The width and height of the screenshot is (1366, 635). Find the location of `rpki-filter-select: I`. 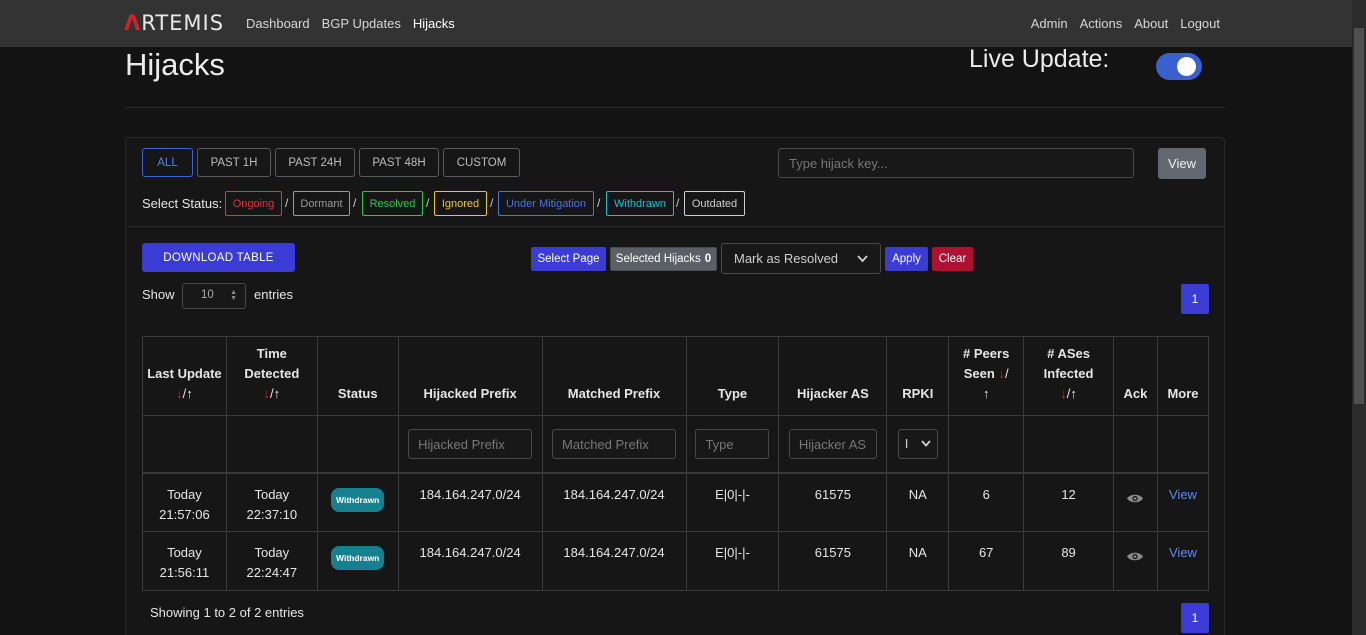

rpki-filter-select: I is located at coordinates (917, 443).